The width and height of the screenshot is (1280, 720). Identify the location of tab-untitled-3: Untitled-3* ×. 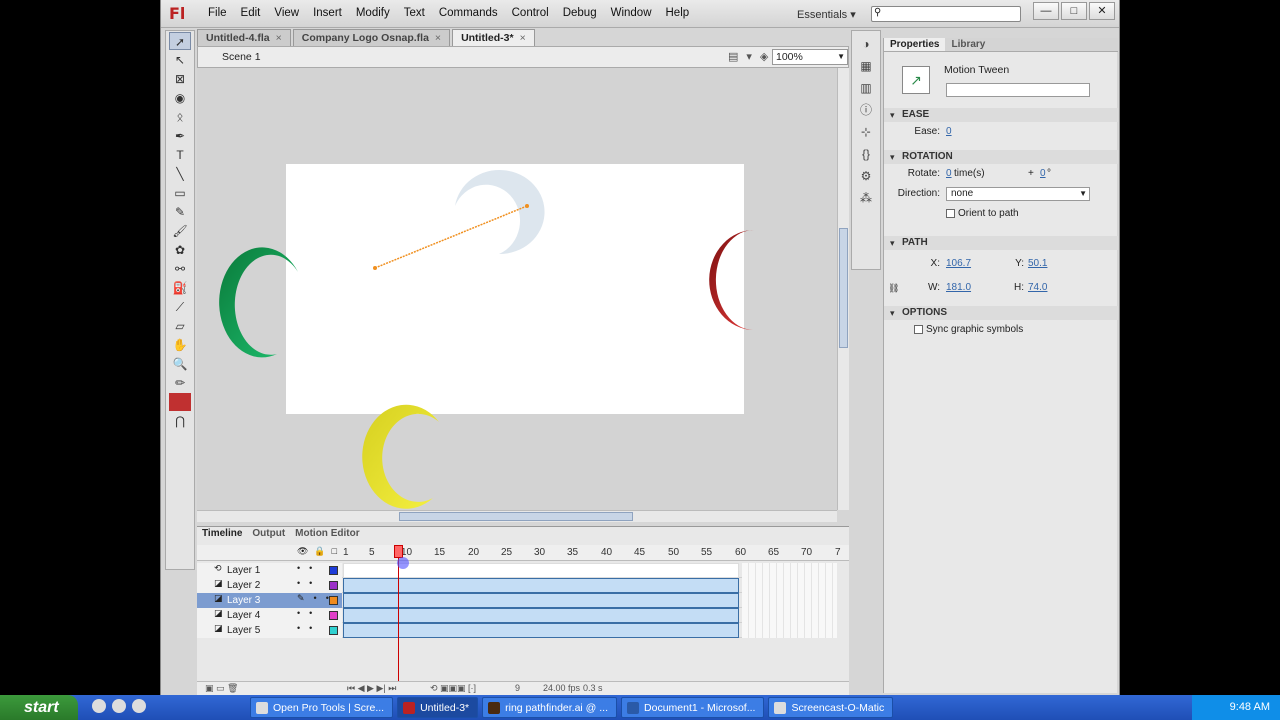
(493, 37).